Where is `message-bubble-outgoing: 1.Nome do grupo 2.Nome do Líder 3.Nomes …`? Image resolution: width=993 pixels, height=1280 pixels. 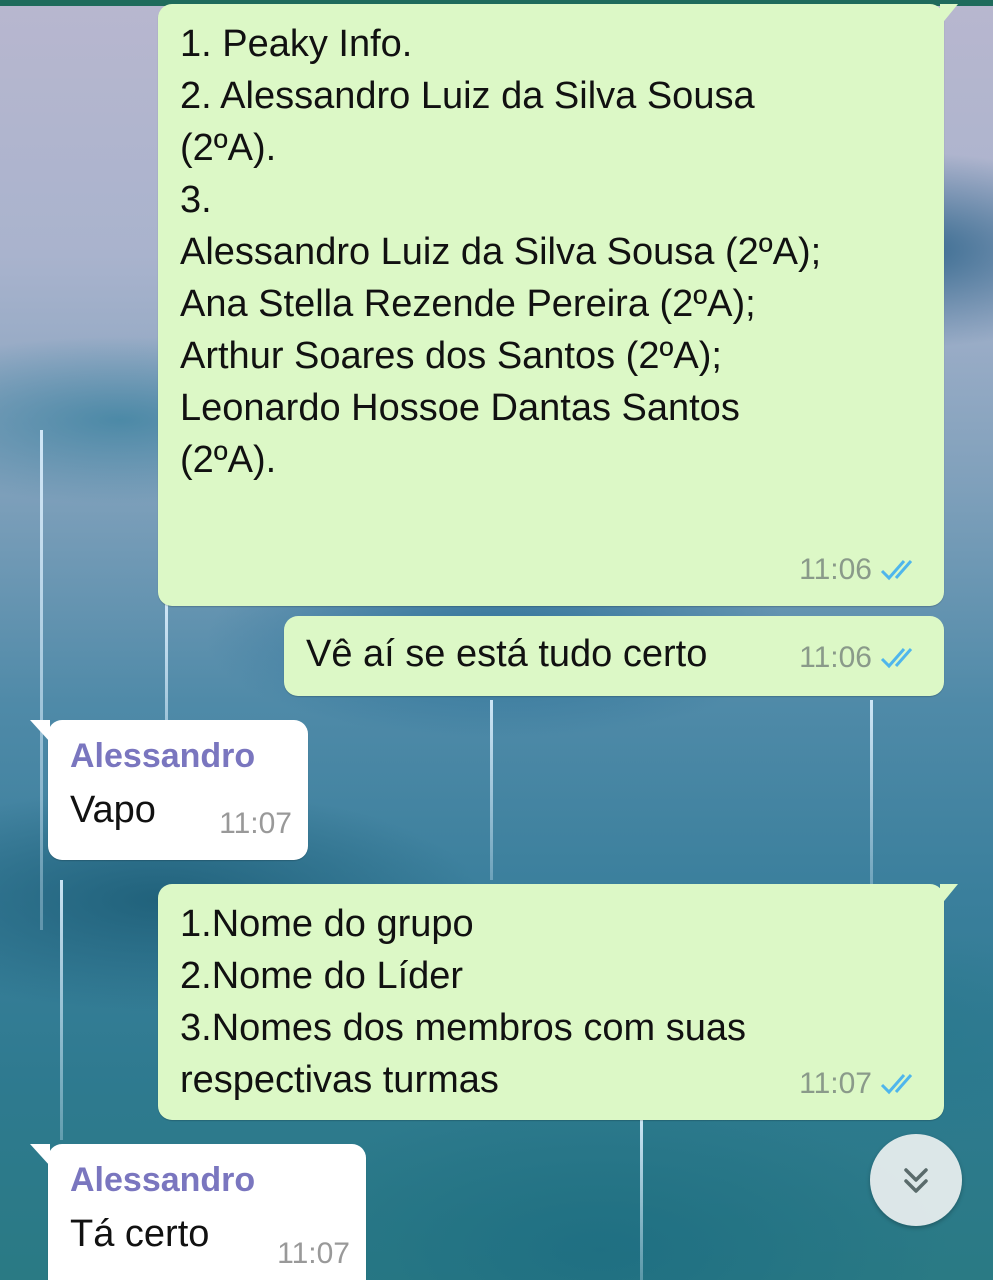 message-bubble-outgoing: 1.Nome do grupo 2.Nome do Líder 3.Nomes … is located at coordinates (558, 1002).